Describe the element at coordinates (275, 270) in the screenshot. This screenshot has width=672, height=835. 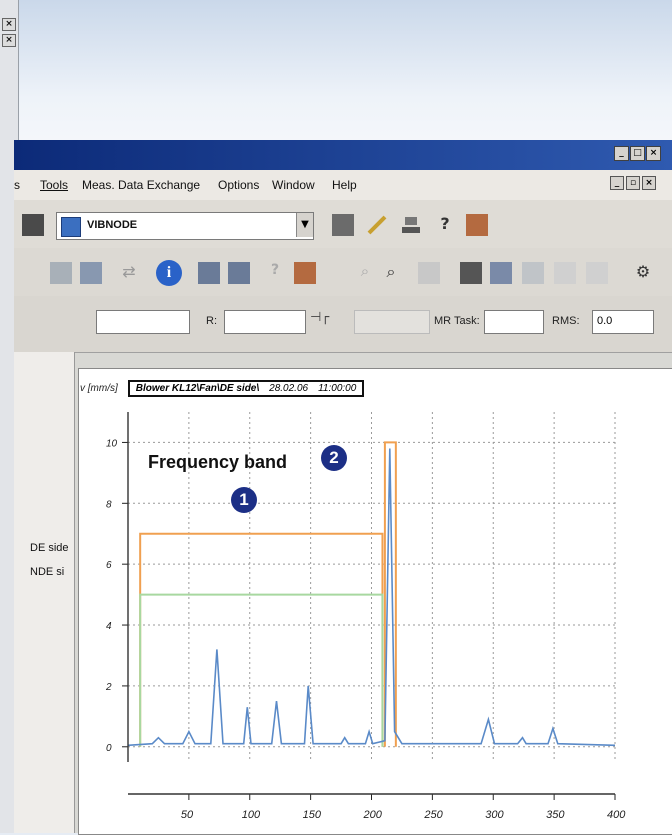
I see `help-disabled-icon: ?` at that location.